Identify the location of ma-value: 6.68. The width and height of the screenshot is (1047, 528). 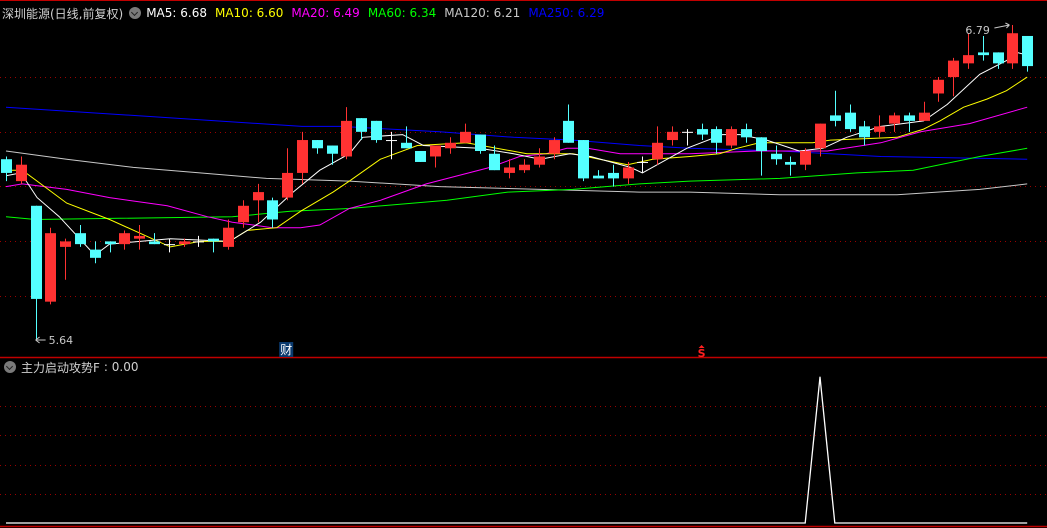
(191, 13).